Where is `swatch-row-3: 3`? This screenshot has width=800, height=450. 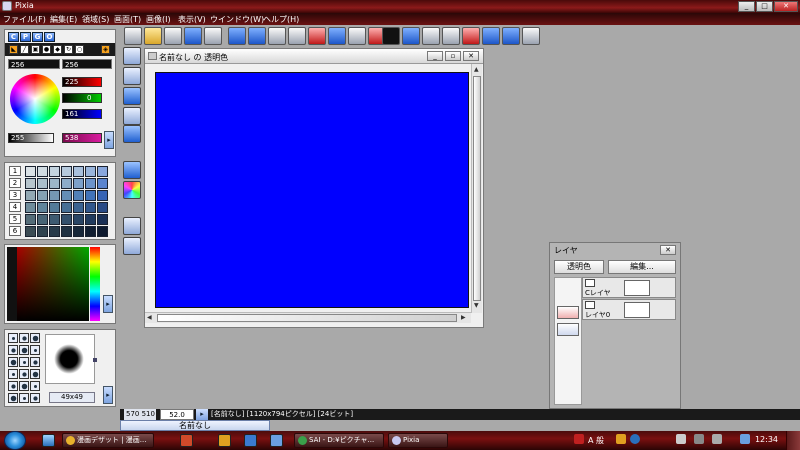 swatch-row-3: 3 is located at coordinates (15, 195).